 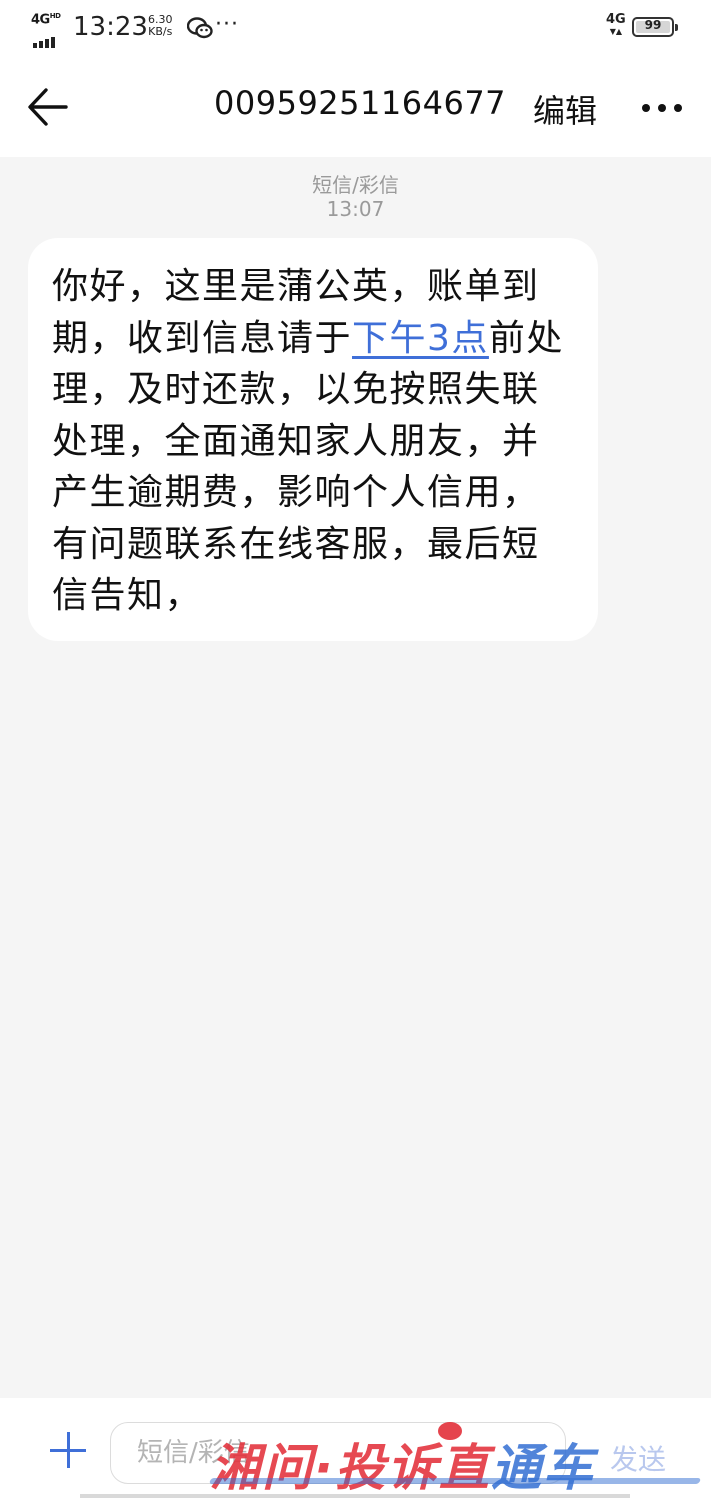 What do you see at coordinates (420, 338) in the screenshot?
I see `time-link: 下午3点` at bounding box center [420, 338].